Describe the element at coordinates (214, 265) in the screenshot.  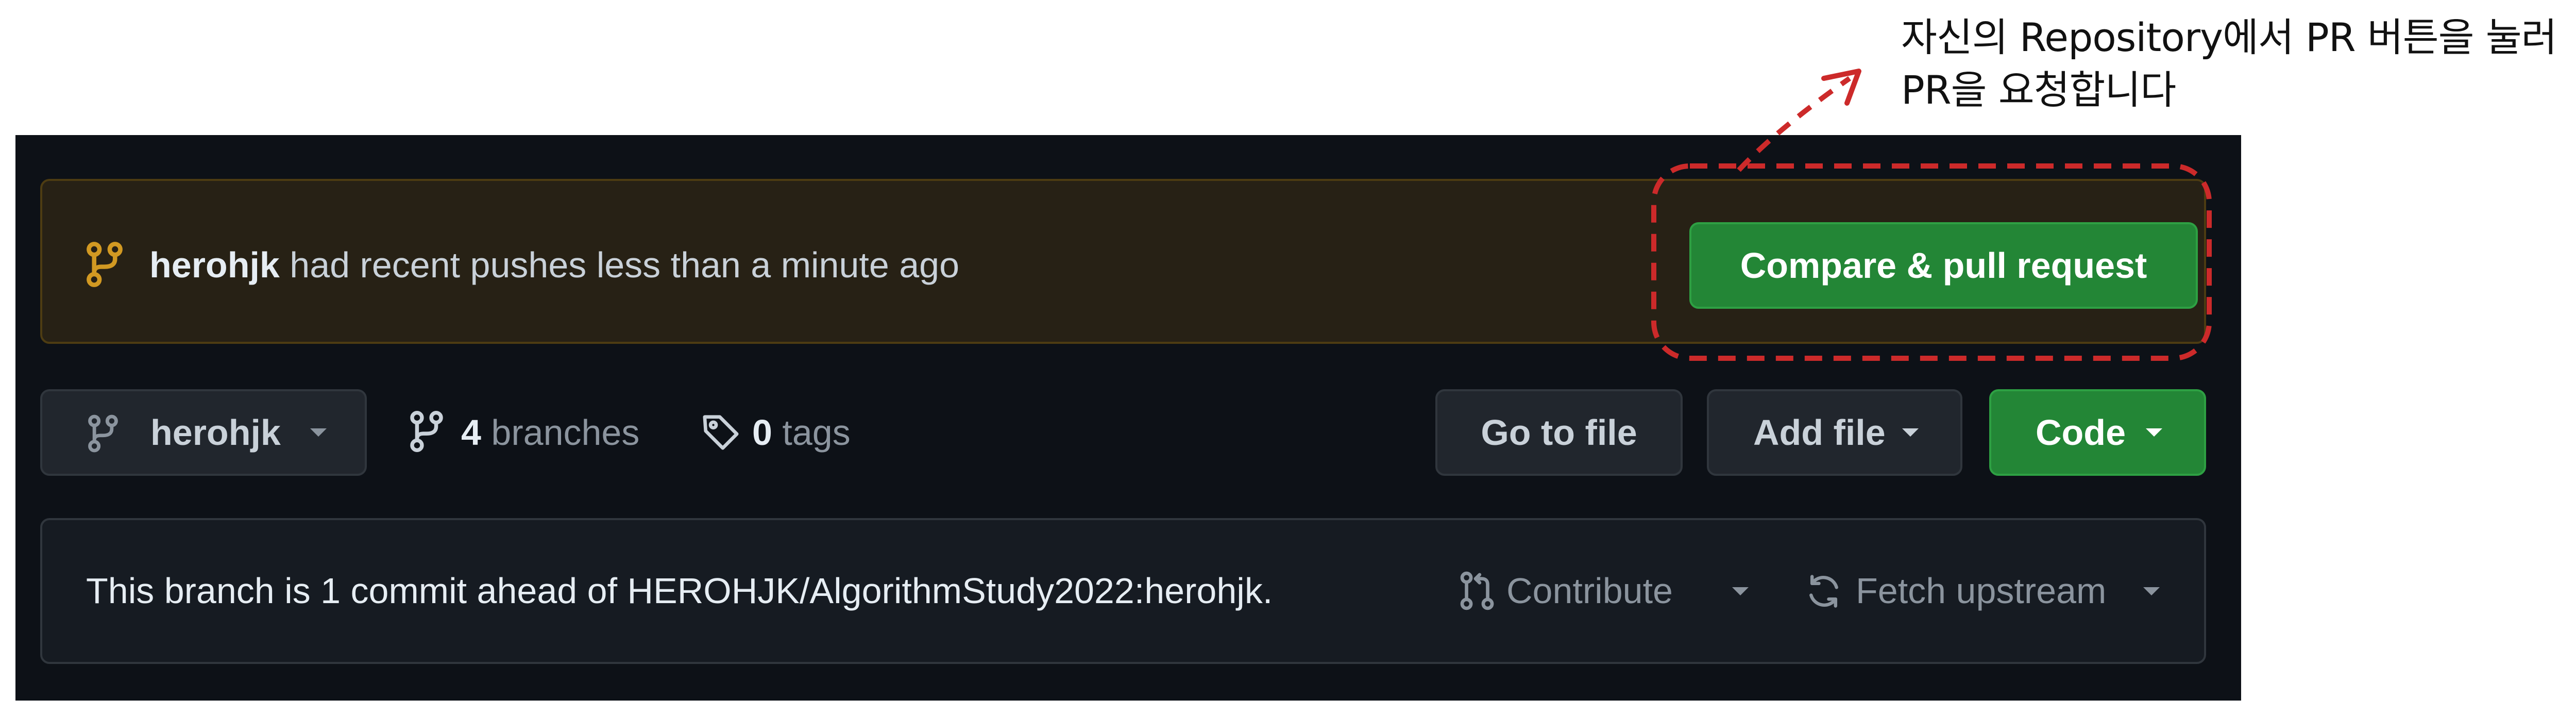
I see `banner-user: herohjk` at that location.